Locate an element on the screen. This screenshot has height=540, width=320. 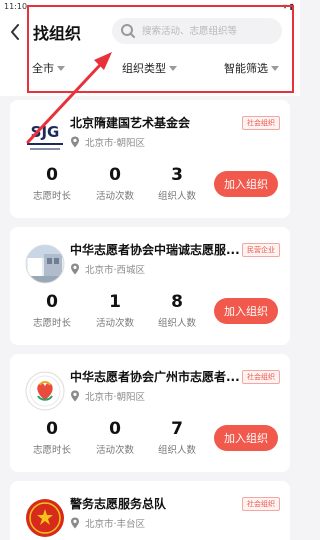
org-name: 警务志愿服务总队 is located at coordinates (118, 504).